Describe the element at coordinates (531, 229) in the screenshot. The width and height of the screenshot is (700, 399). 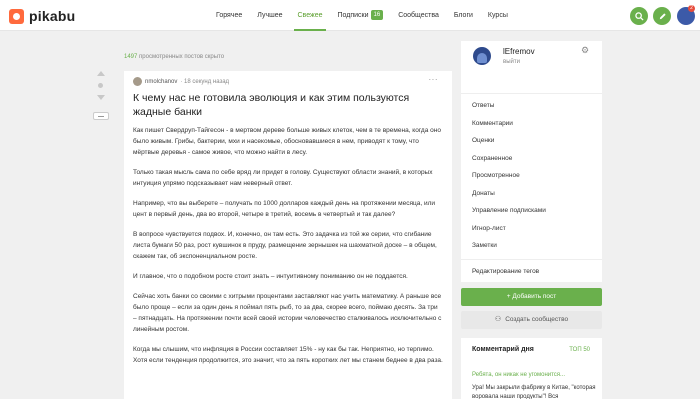
I see `menu-item-ignore-list: Игнор-лист` at that location.